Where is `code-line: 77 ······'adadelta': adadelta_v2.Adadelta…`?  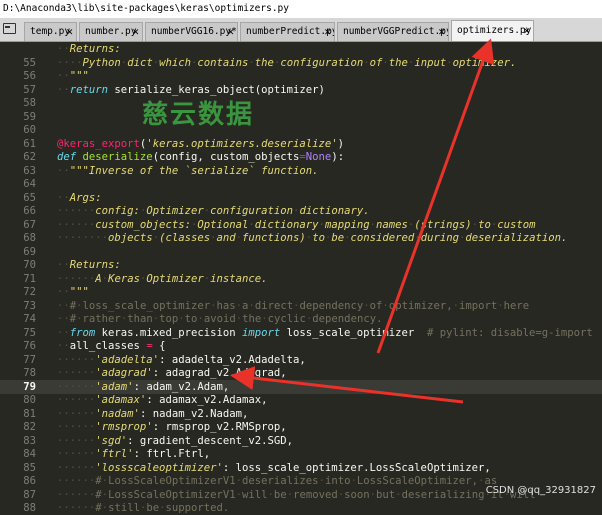
code-line: 77 ······'adadelta': adadelta_v2.Adadelta… is located at coordinates (301, 360).